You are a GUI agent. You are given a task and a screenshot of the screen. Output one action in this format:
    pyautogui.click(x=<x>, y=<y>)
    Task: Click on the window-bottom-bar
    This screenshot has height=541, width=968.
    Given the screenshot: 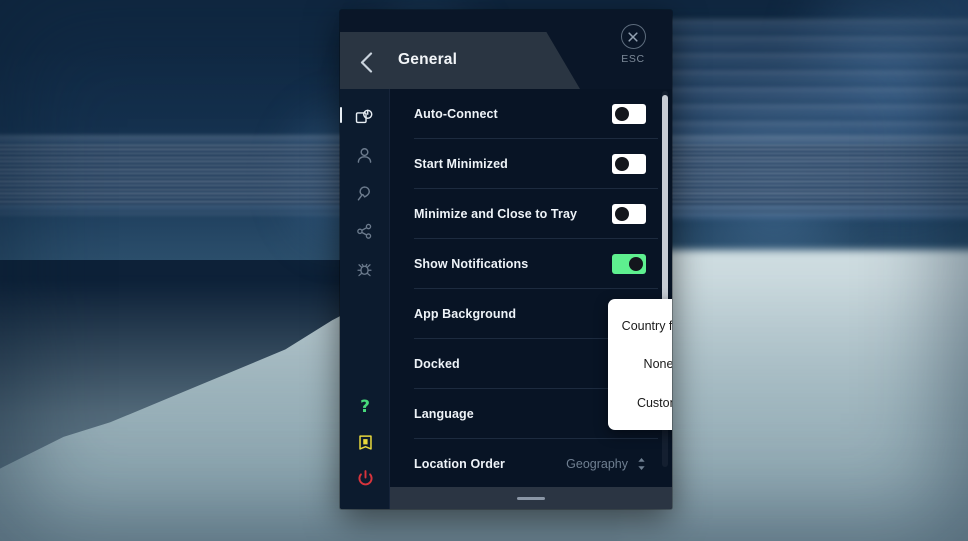 What is the action you would take?
    pyautogui.click(x=531, y=498)
    